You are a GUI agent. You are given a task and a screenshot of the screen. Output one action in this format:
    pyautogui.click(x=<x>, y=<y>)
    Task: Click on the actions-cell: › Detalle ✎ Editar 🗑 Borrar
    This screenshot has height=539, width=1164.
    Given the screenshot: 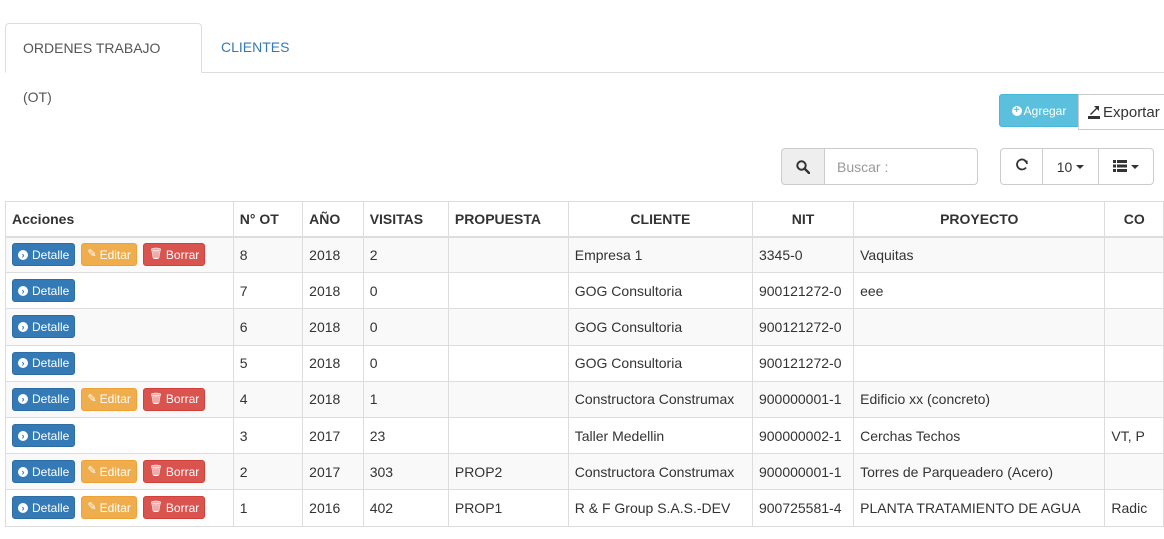 What is the action you would take?
    pyautogui.click(x=119, y=399)
    